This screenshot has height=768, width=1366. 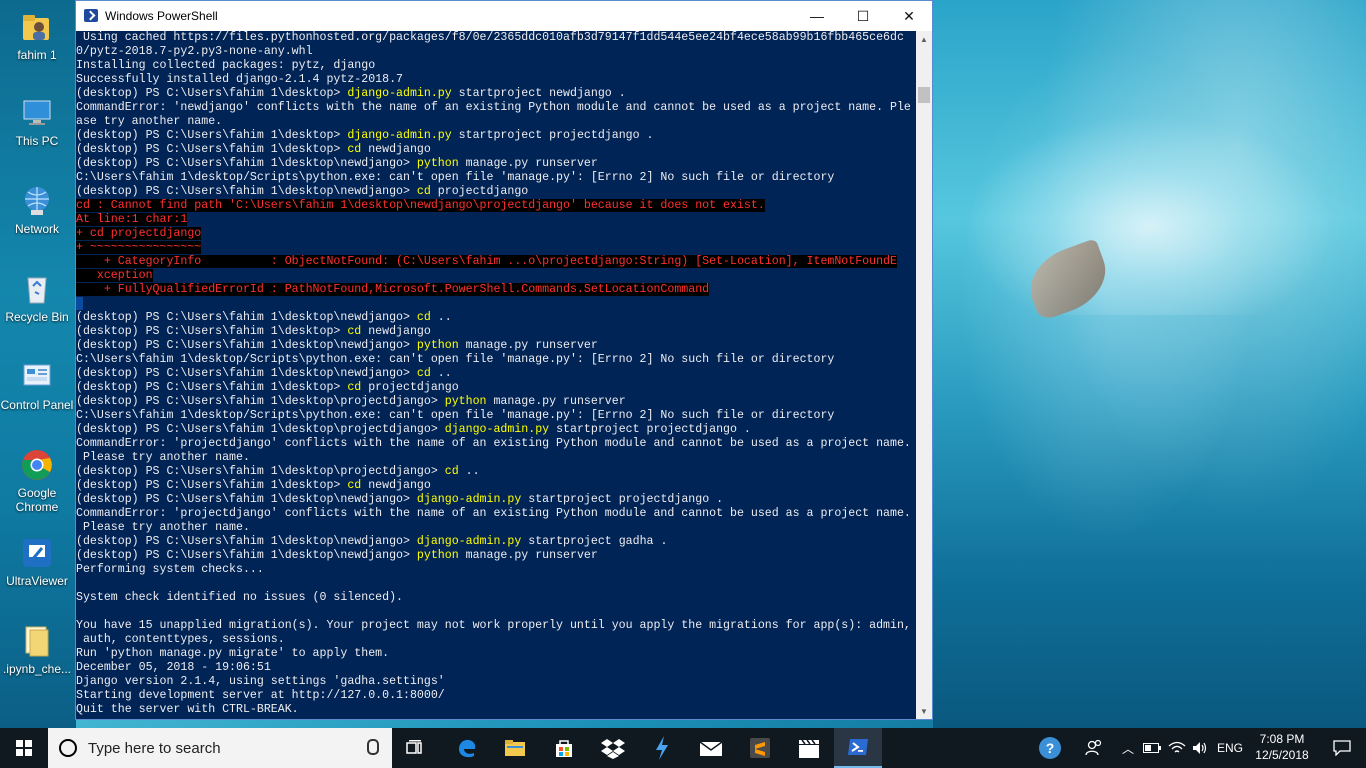 What do you see at coordinates (373, 747) in the screenshot?
I see `microphone-icon` at bounding box center [373, 747].